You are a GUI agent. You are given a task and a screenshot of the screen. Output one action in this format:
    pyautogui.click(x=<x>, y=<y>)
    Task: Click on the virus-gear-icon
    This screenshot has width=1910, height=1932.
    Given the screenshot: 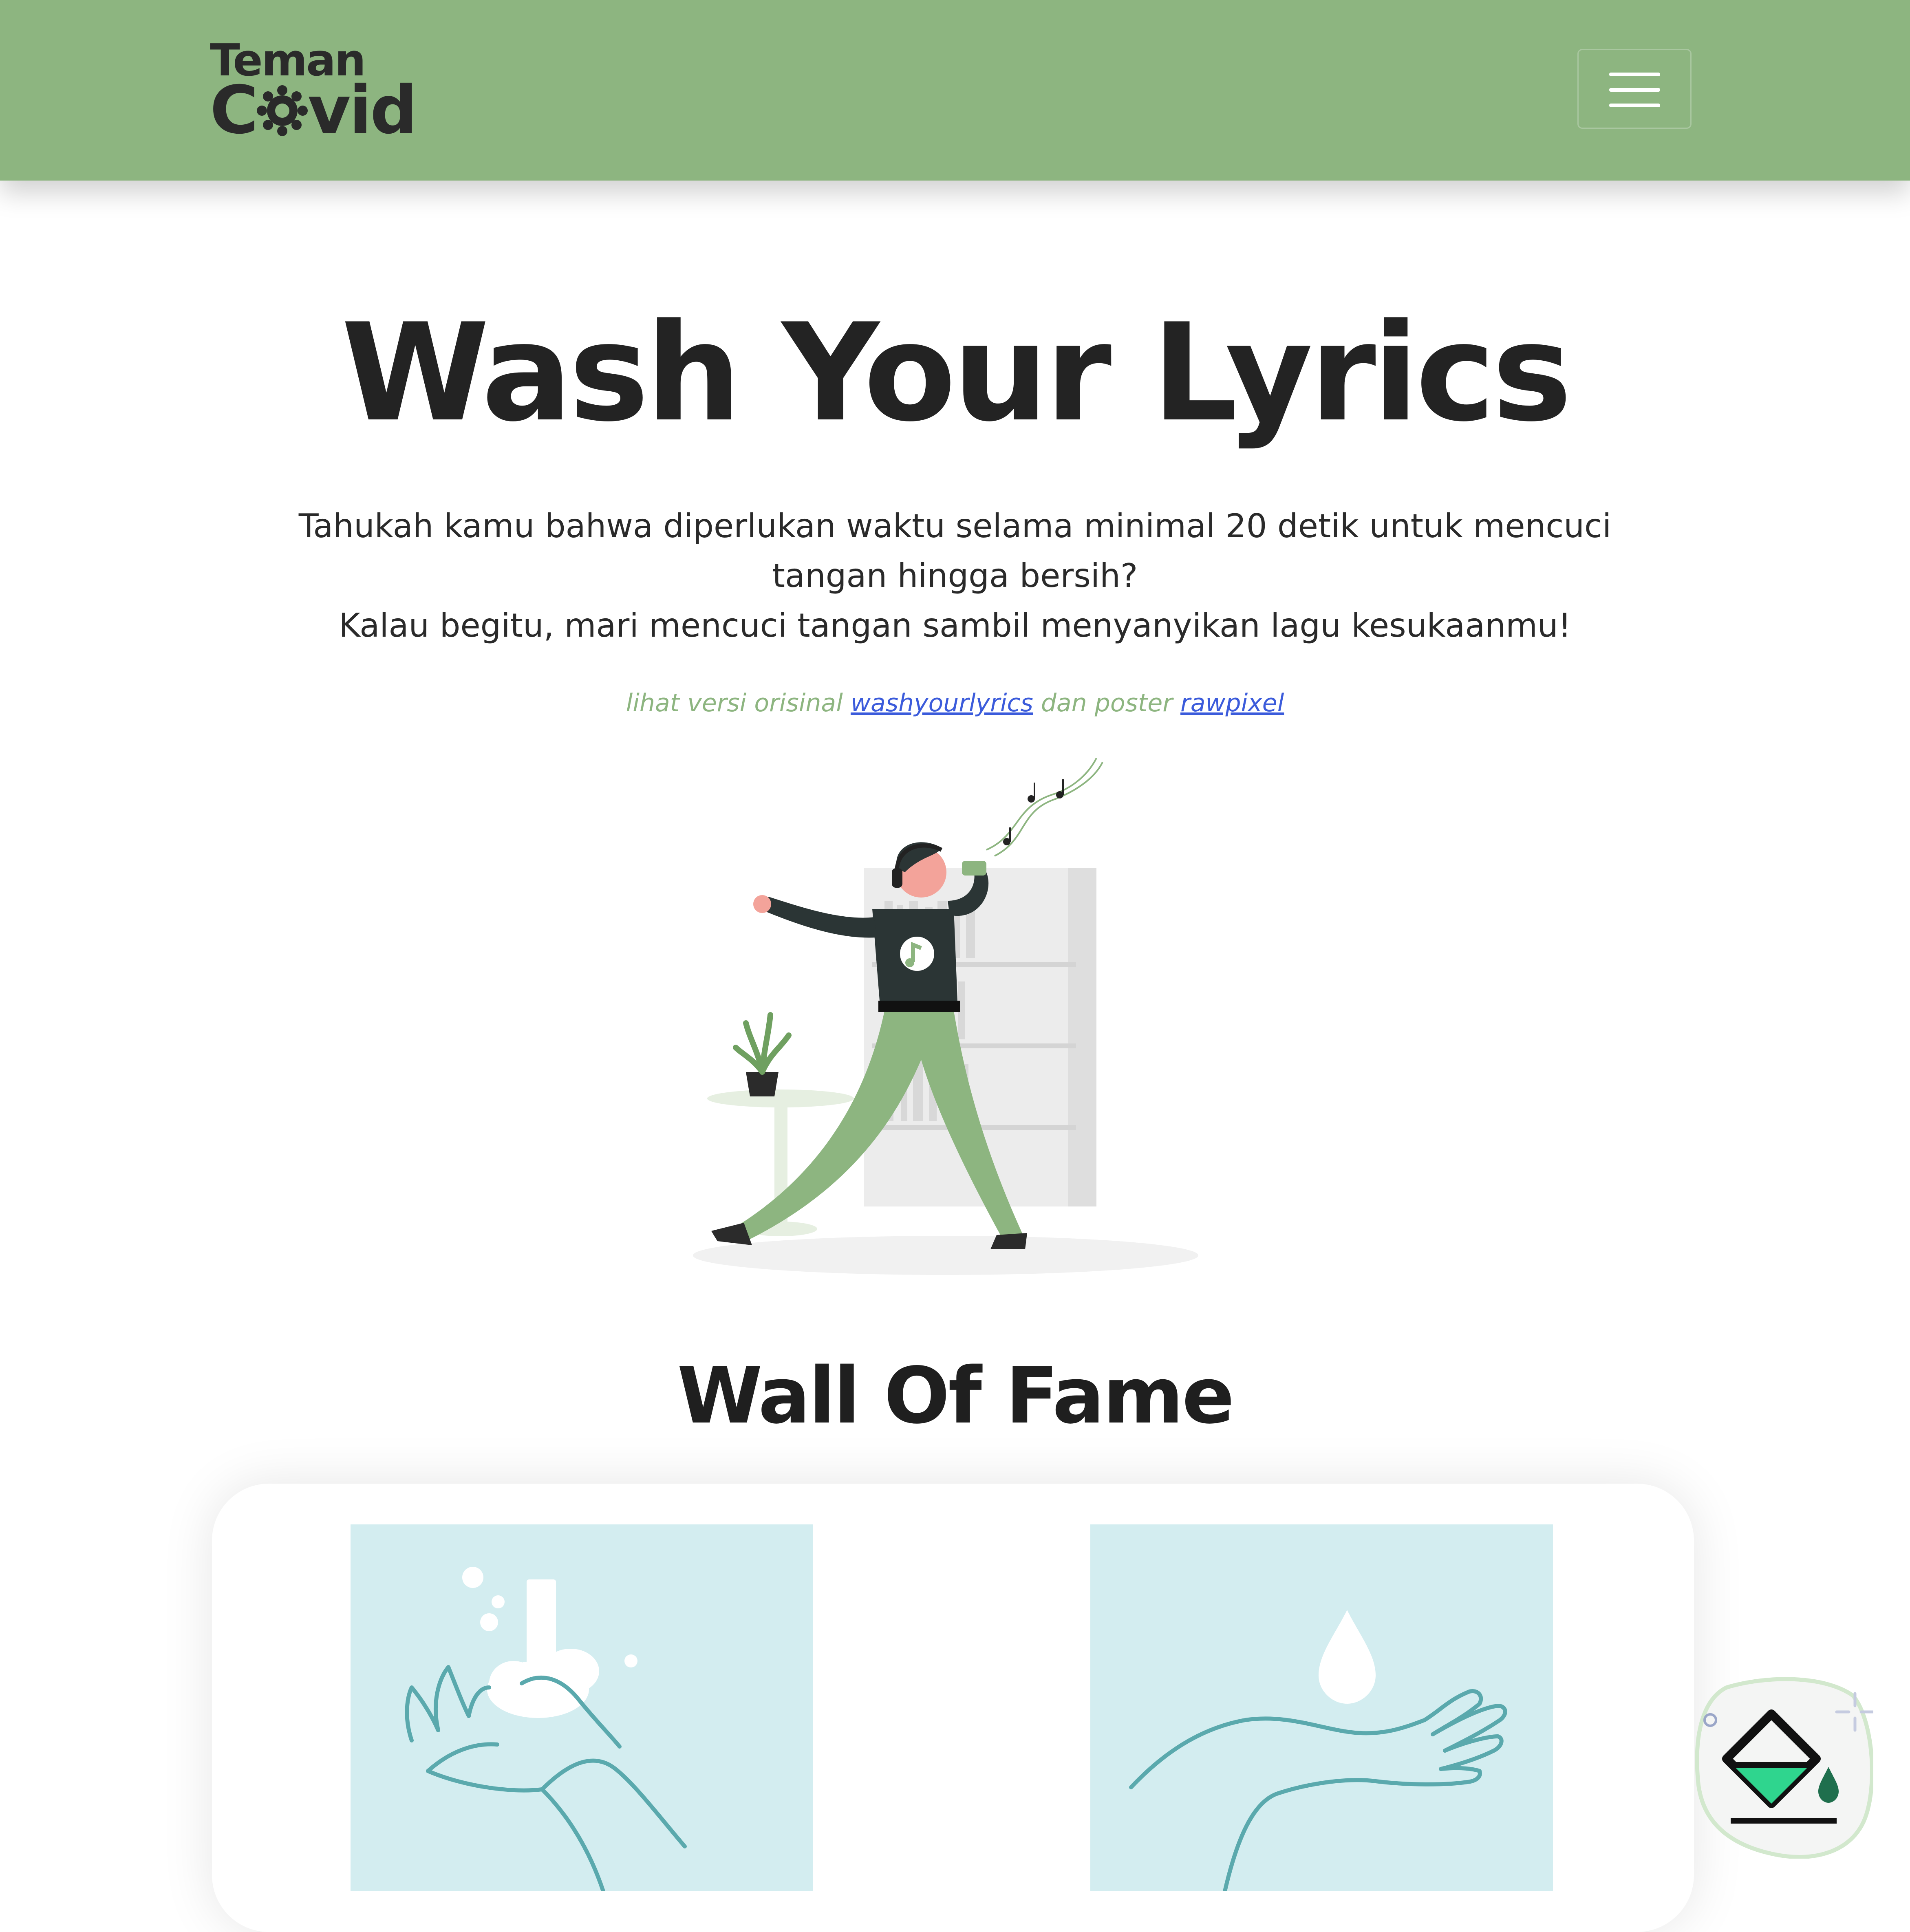 What is the action you would take?
    pyautogui.click(x=282, y=110)
    